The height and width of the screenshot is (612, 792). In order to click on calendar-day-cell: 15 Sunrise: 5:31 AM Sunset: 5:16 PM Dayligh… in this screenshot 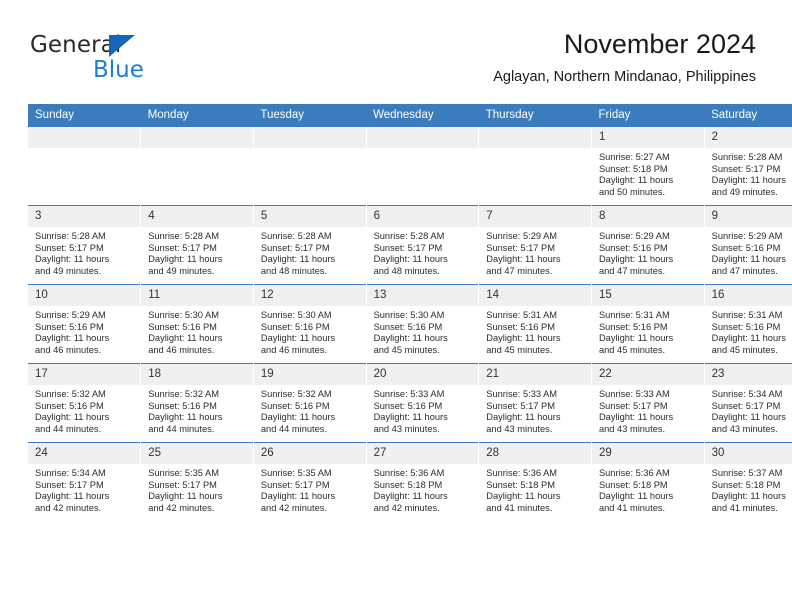, I will do `click(647, 324)`.